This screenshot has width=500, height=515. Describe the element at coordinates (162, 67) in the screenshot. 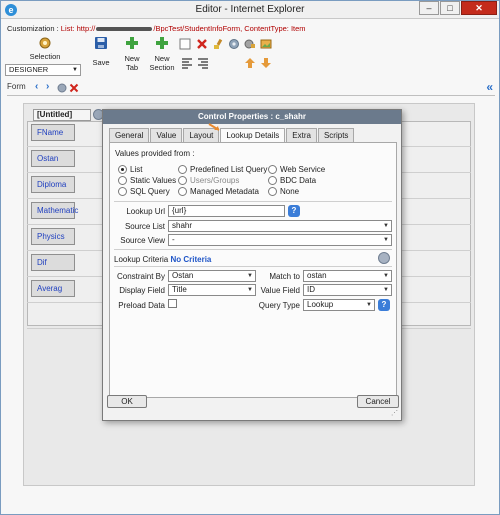

I see `new-section-label-2: Section` at that location.